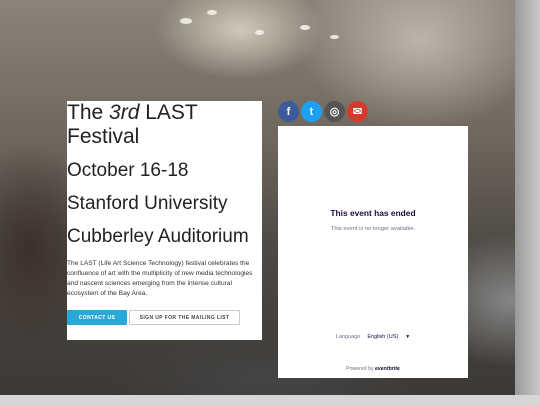  Describe the element at coordinates (357, 111) in the screenshot. I see `mail-icon: ✉` at that location.